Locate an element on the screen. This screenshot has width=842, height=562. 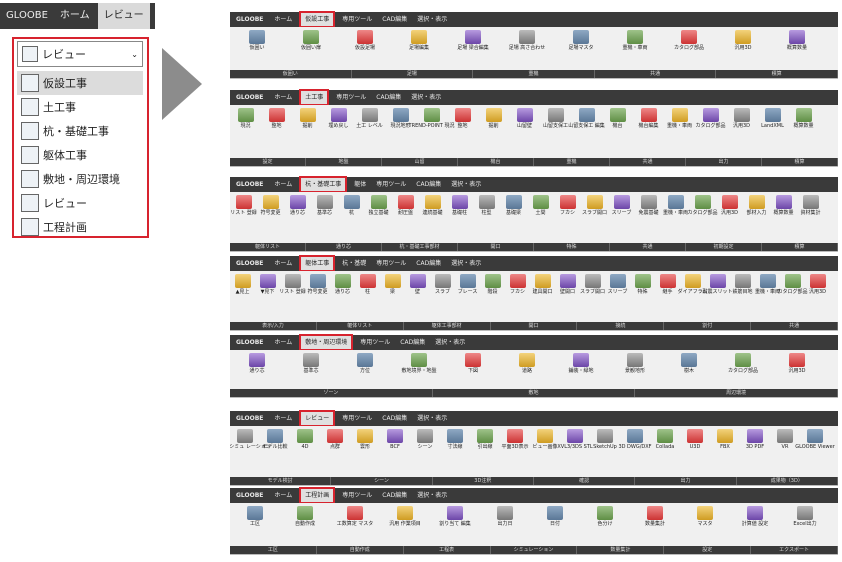
ribbon-button: 工数算定 マスタ is located at coordinates (355, 516).